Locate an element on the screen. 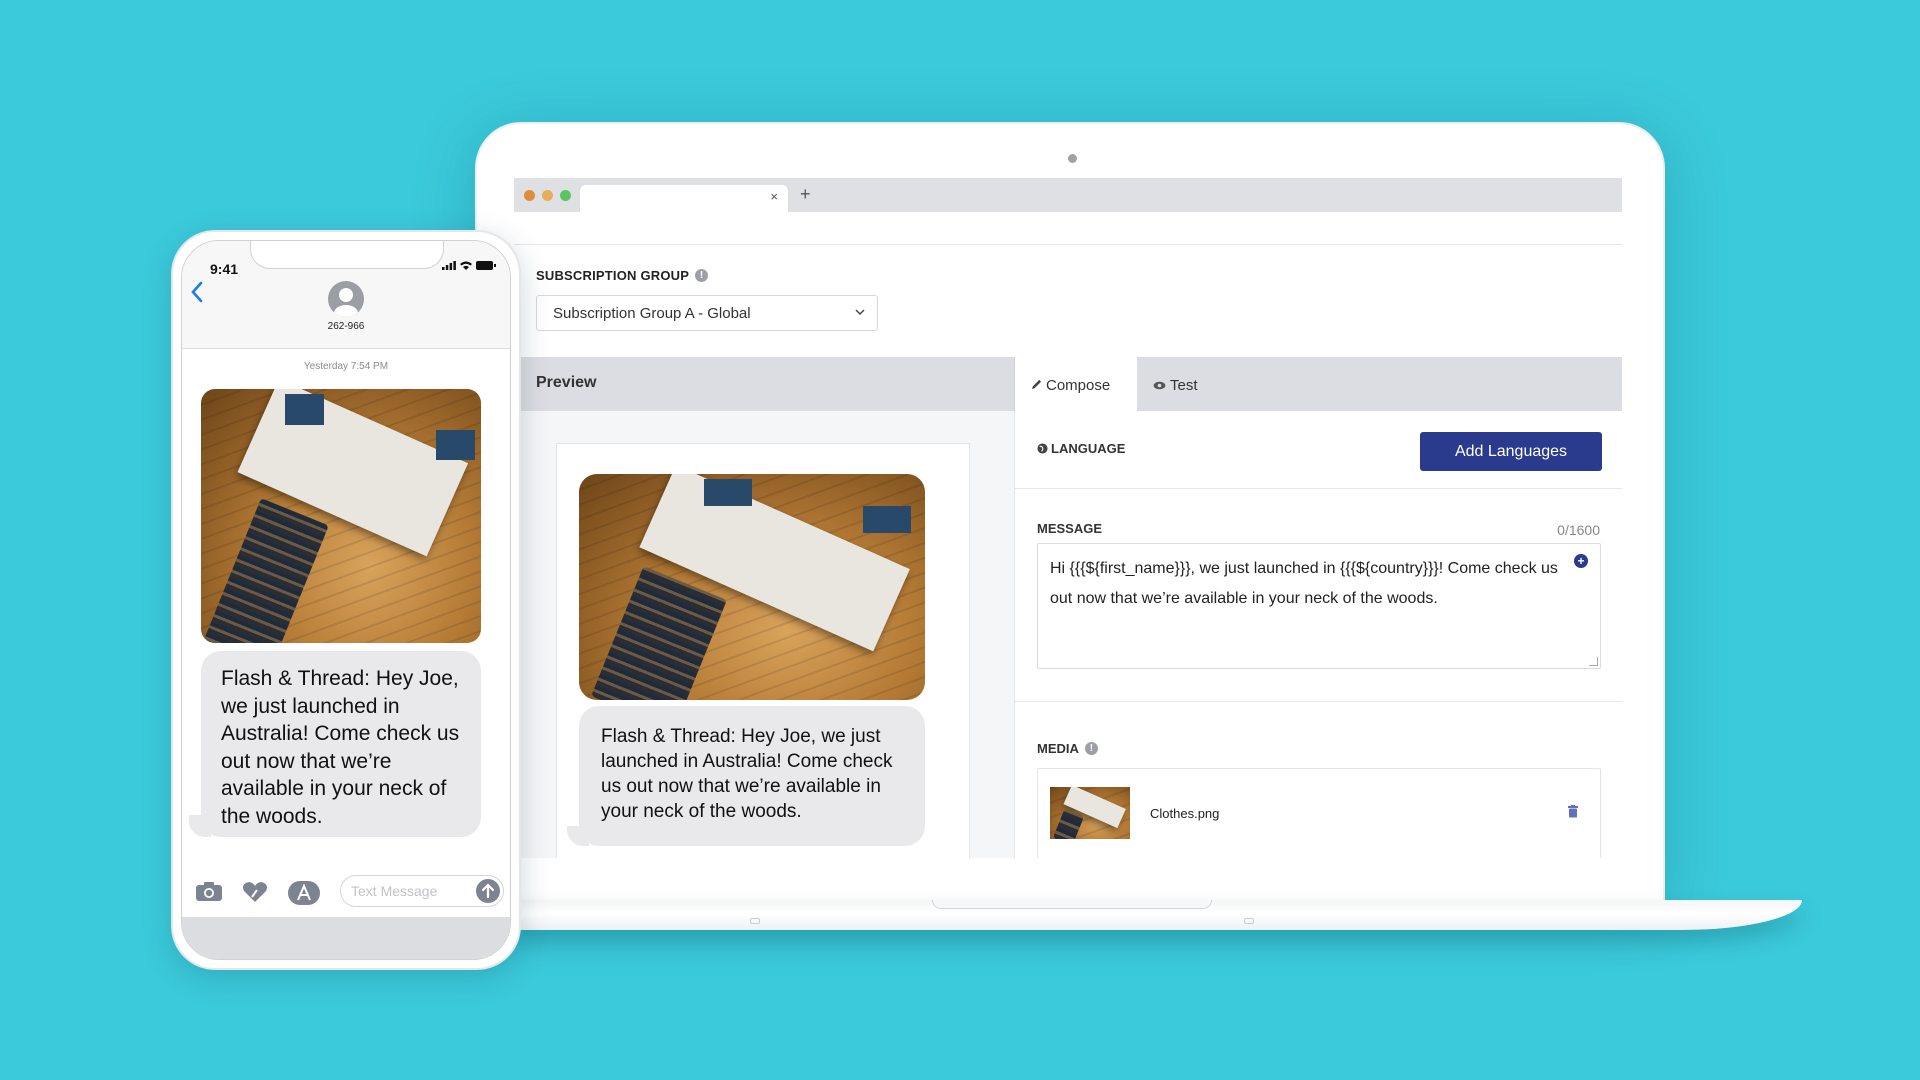 Image resolution: width=1920 pixels, height=1080 pixels. messages-header: 9:41 262-966 is located at coordinates (346, 295).